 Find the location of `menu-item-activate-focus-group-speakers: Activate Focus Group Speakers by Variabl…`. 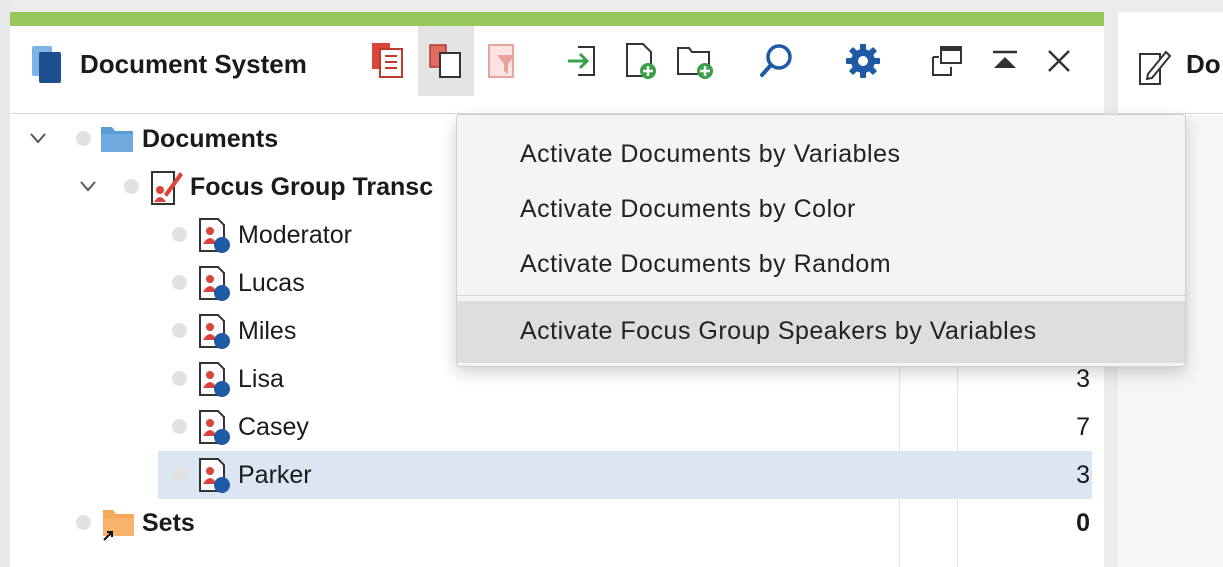

menu-item-activate-focus-group-speakers: Activate Focus Group Speakers by Variabl… is located at coordinates (821, 332).